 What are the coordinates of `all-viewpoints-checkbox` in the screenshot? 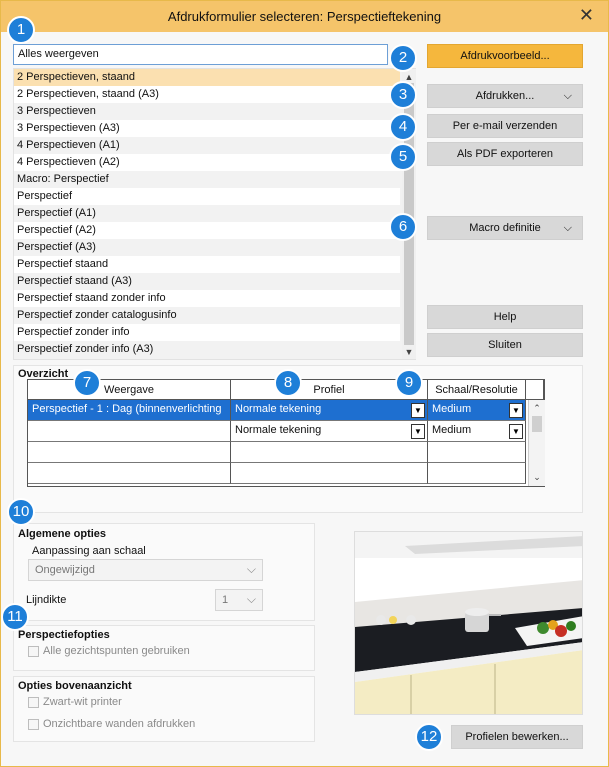 It's located at (33, 651).